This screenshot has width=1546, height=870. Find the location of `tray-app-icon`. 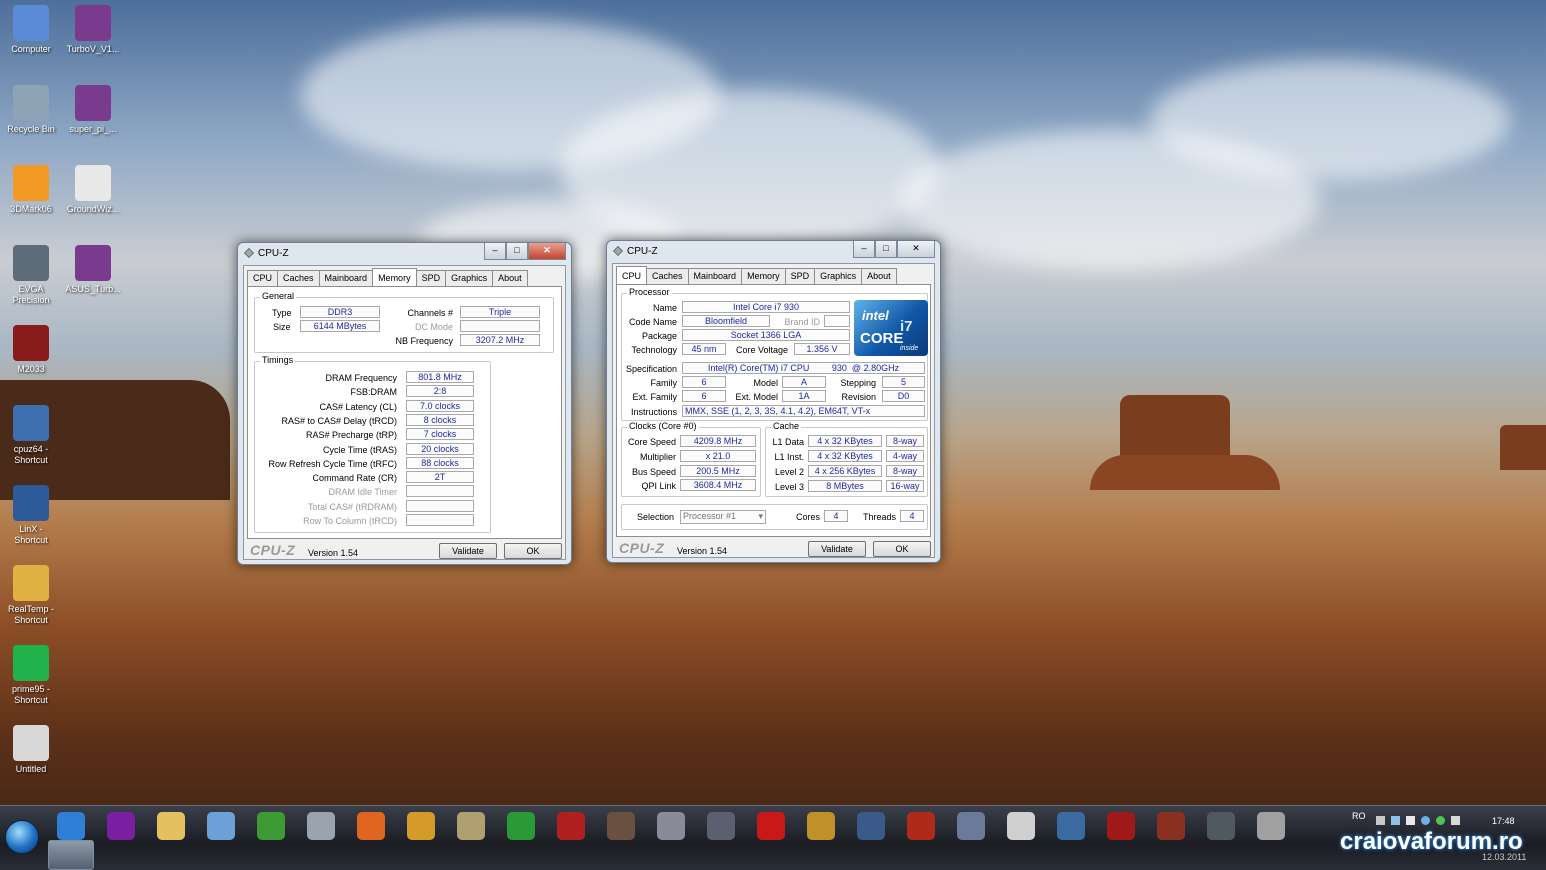

tray-app-icon is located at coordinates (1380, 820).